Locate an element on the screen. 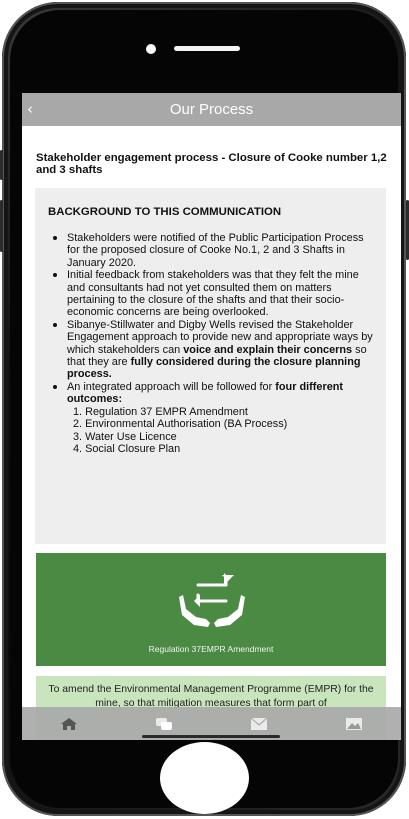 Image resolution: width=409 pixels, height=819 pixels. earpiece-speaker is located at coordinates (207, 48).